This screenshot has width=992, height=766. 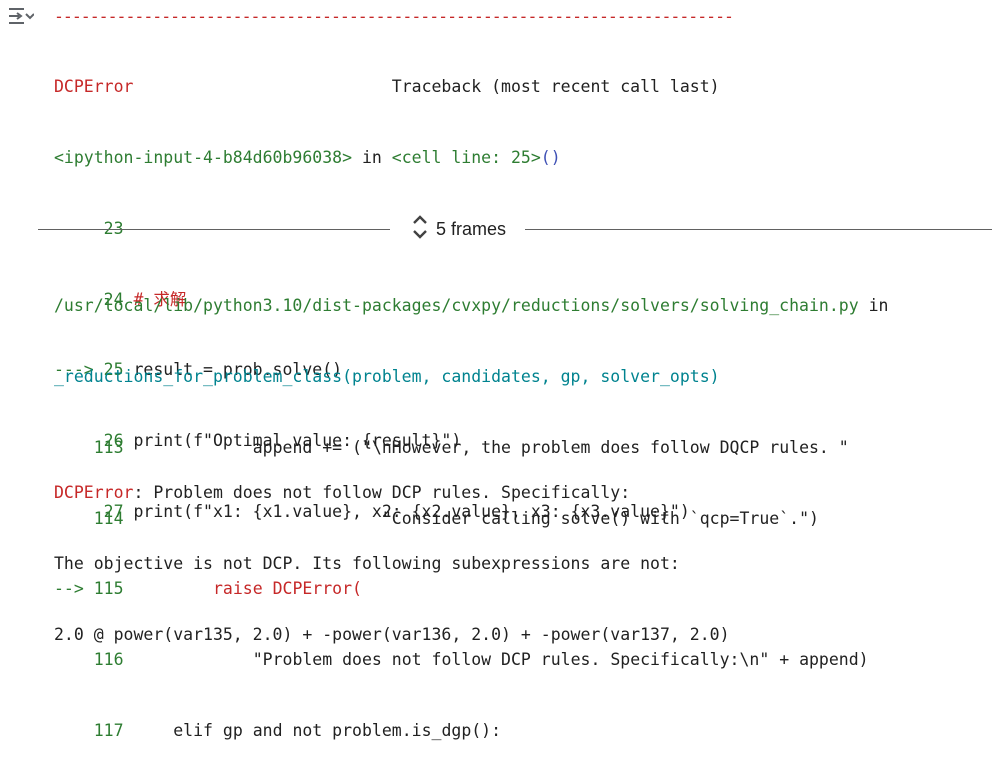 I want to click on frames-divider: 5 frames, so click(x=496, y=229).